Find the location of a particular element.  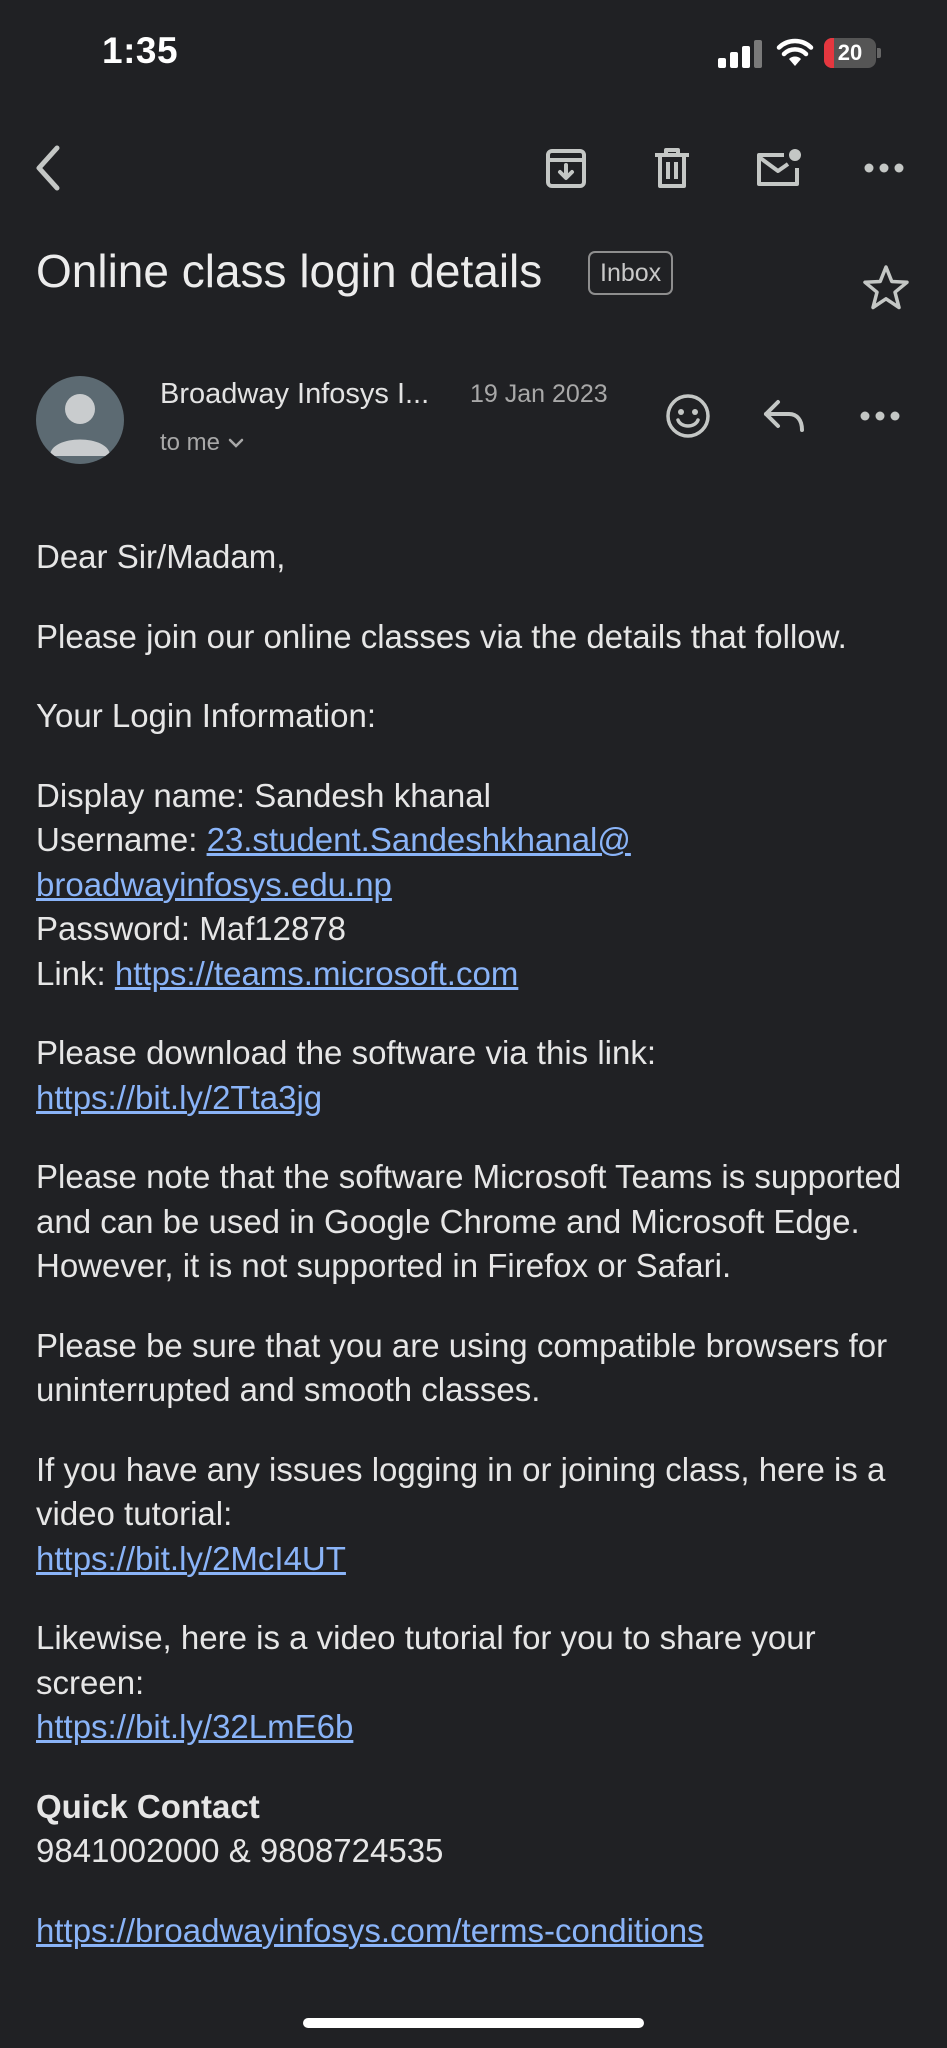

mail-unread-icon is located at coordinates (779, 167).